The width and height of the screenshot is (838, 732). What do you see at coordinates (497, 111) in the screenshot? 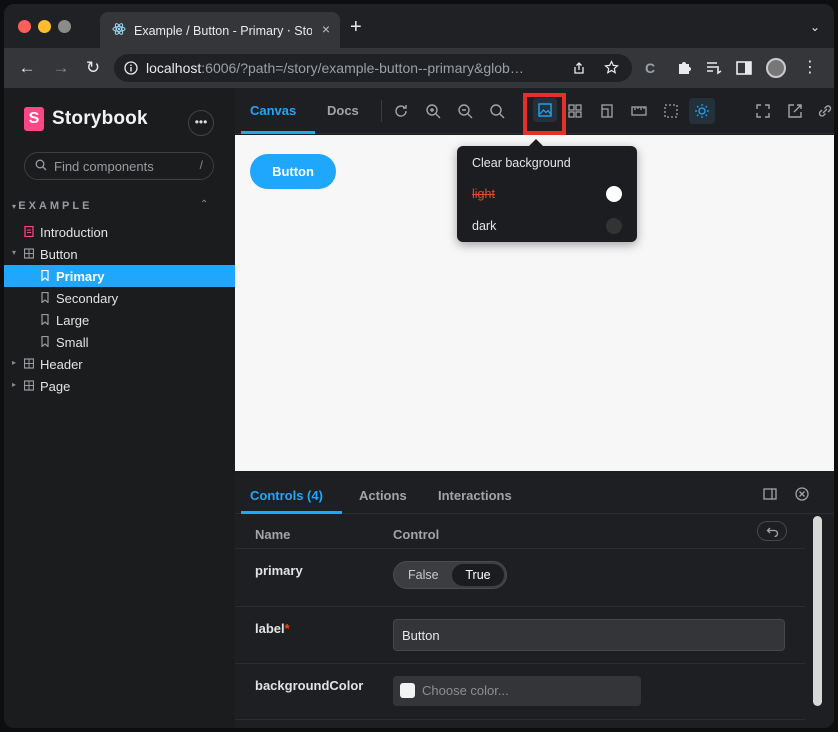
I see `zoom-reset-icon` at bounding box center [497, 111].